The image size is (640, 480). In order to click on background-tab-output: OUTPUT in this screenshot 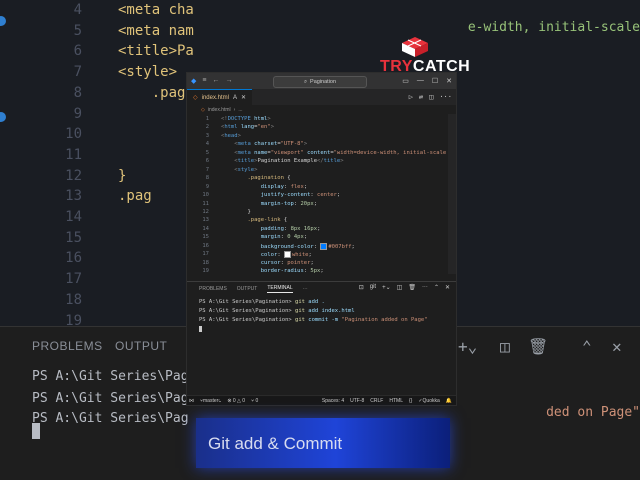, I will do `click(141, 346)`.